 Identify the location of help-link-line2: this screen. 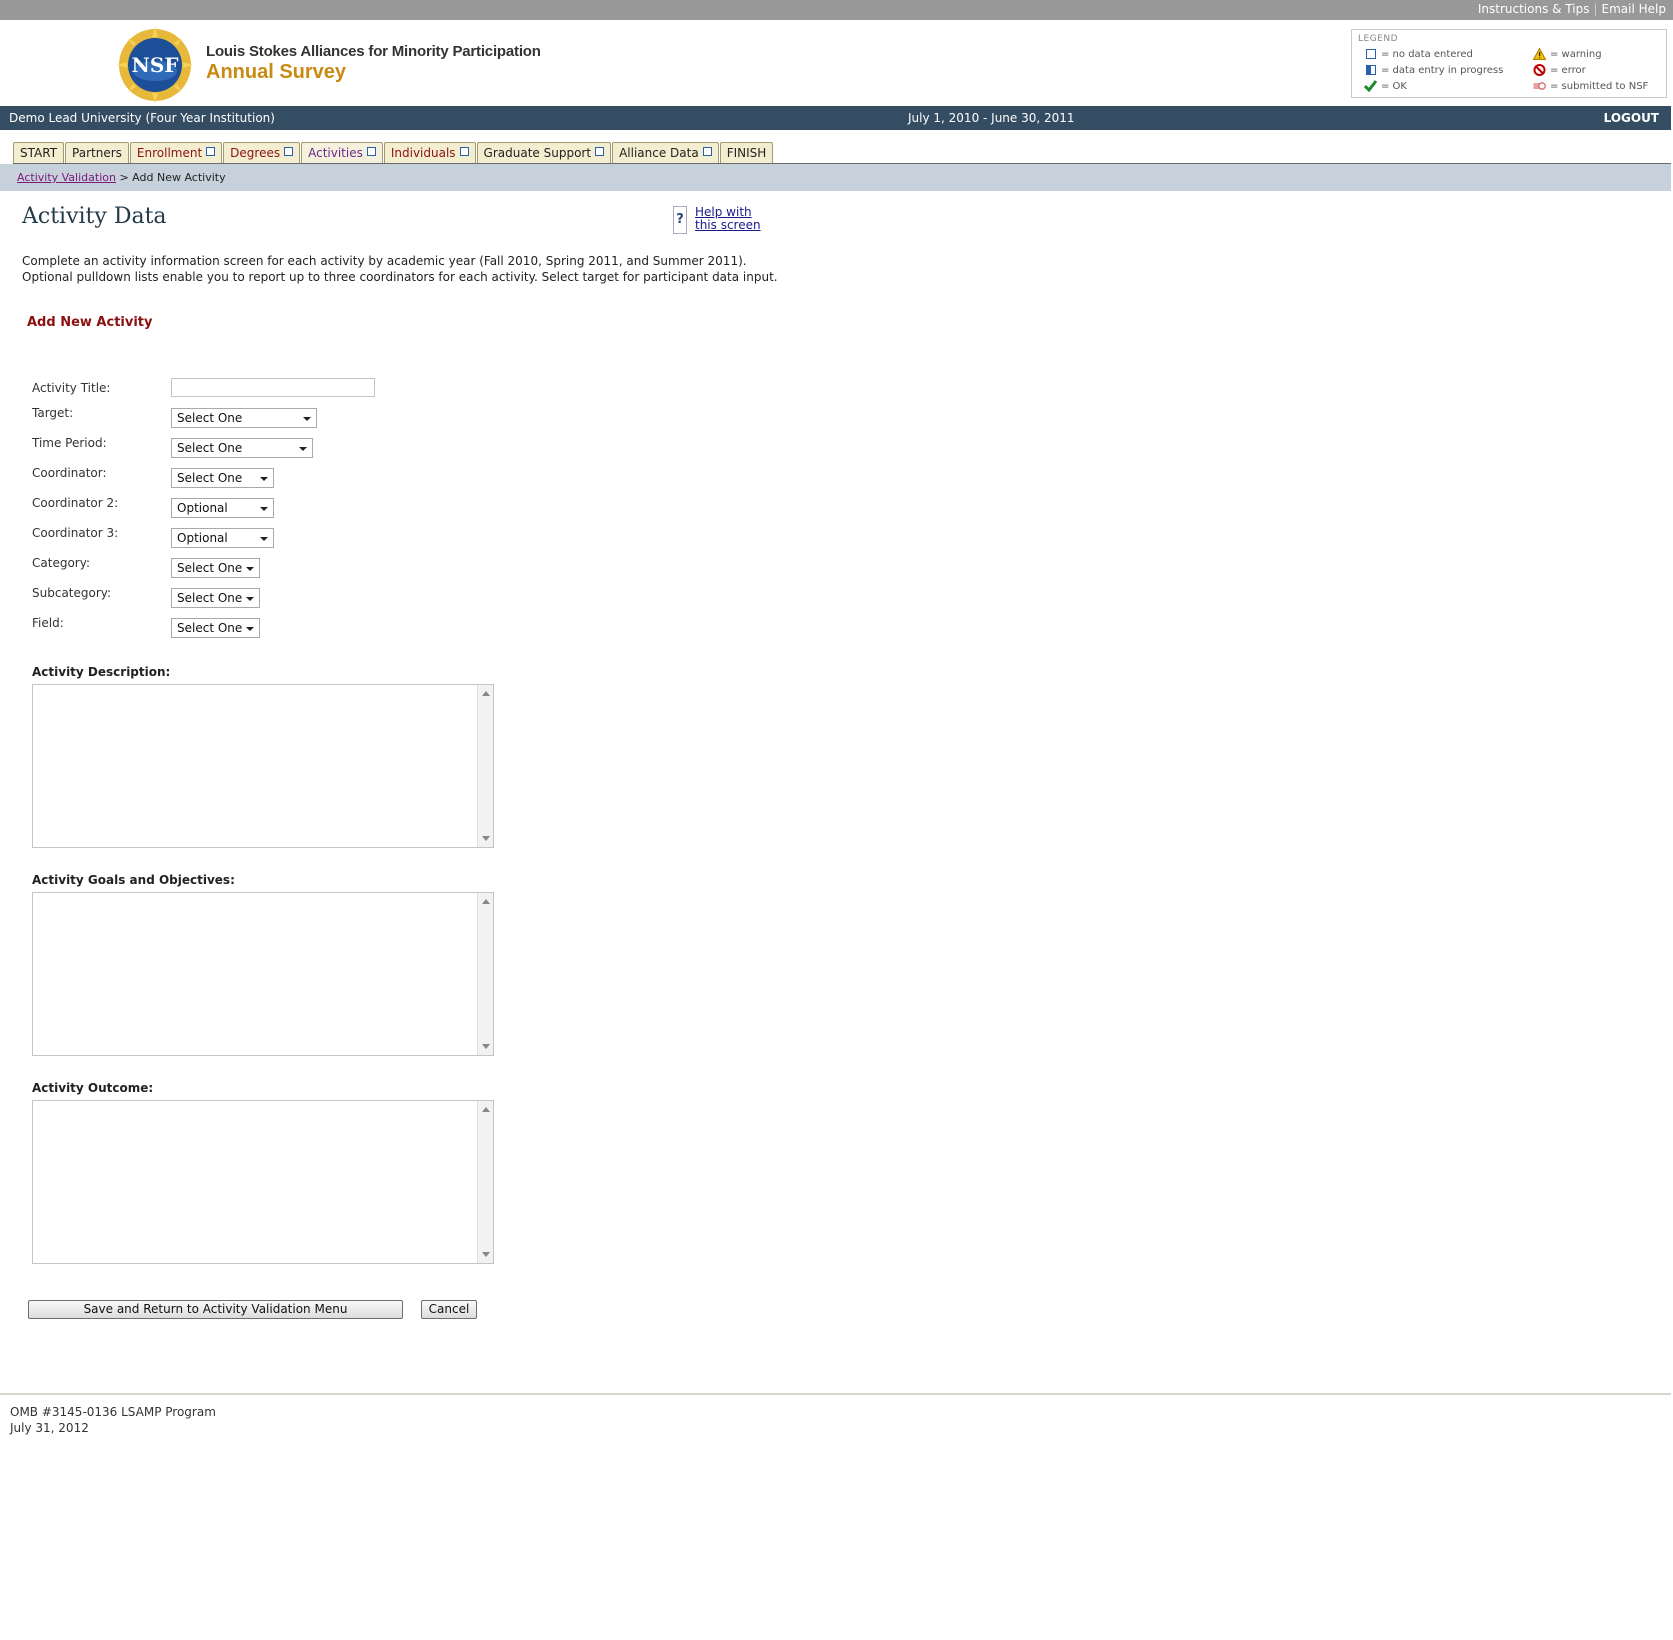
(728, 225).